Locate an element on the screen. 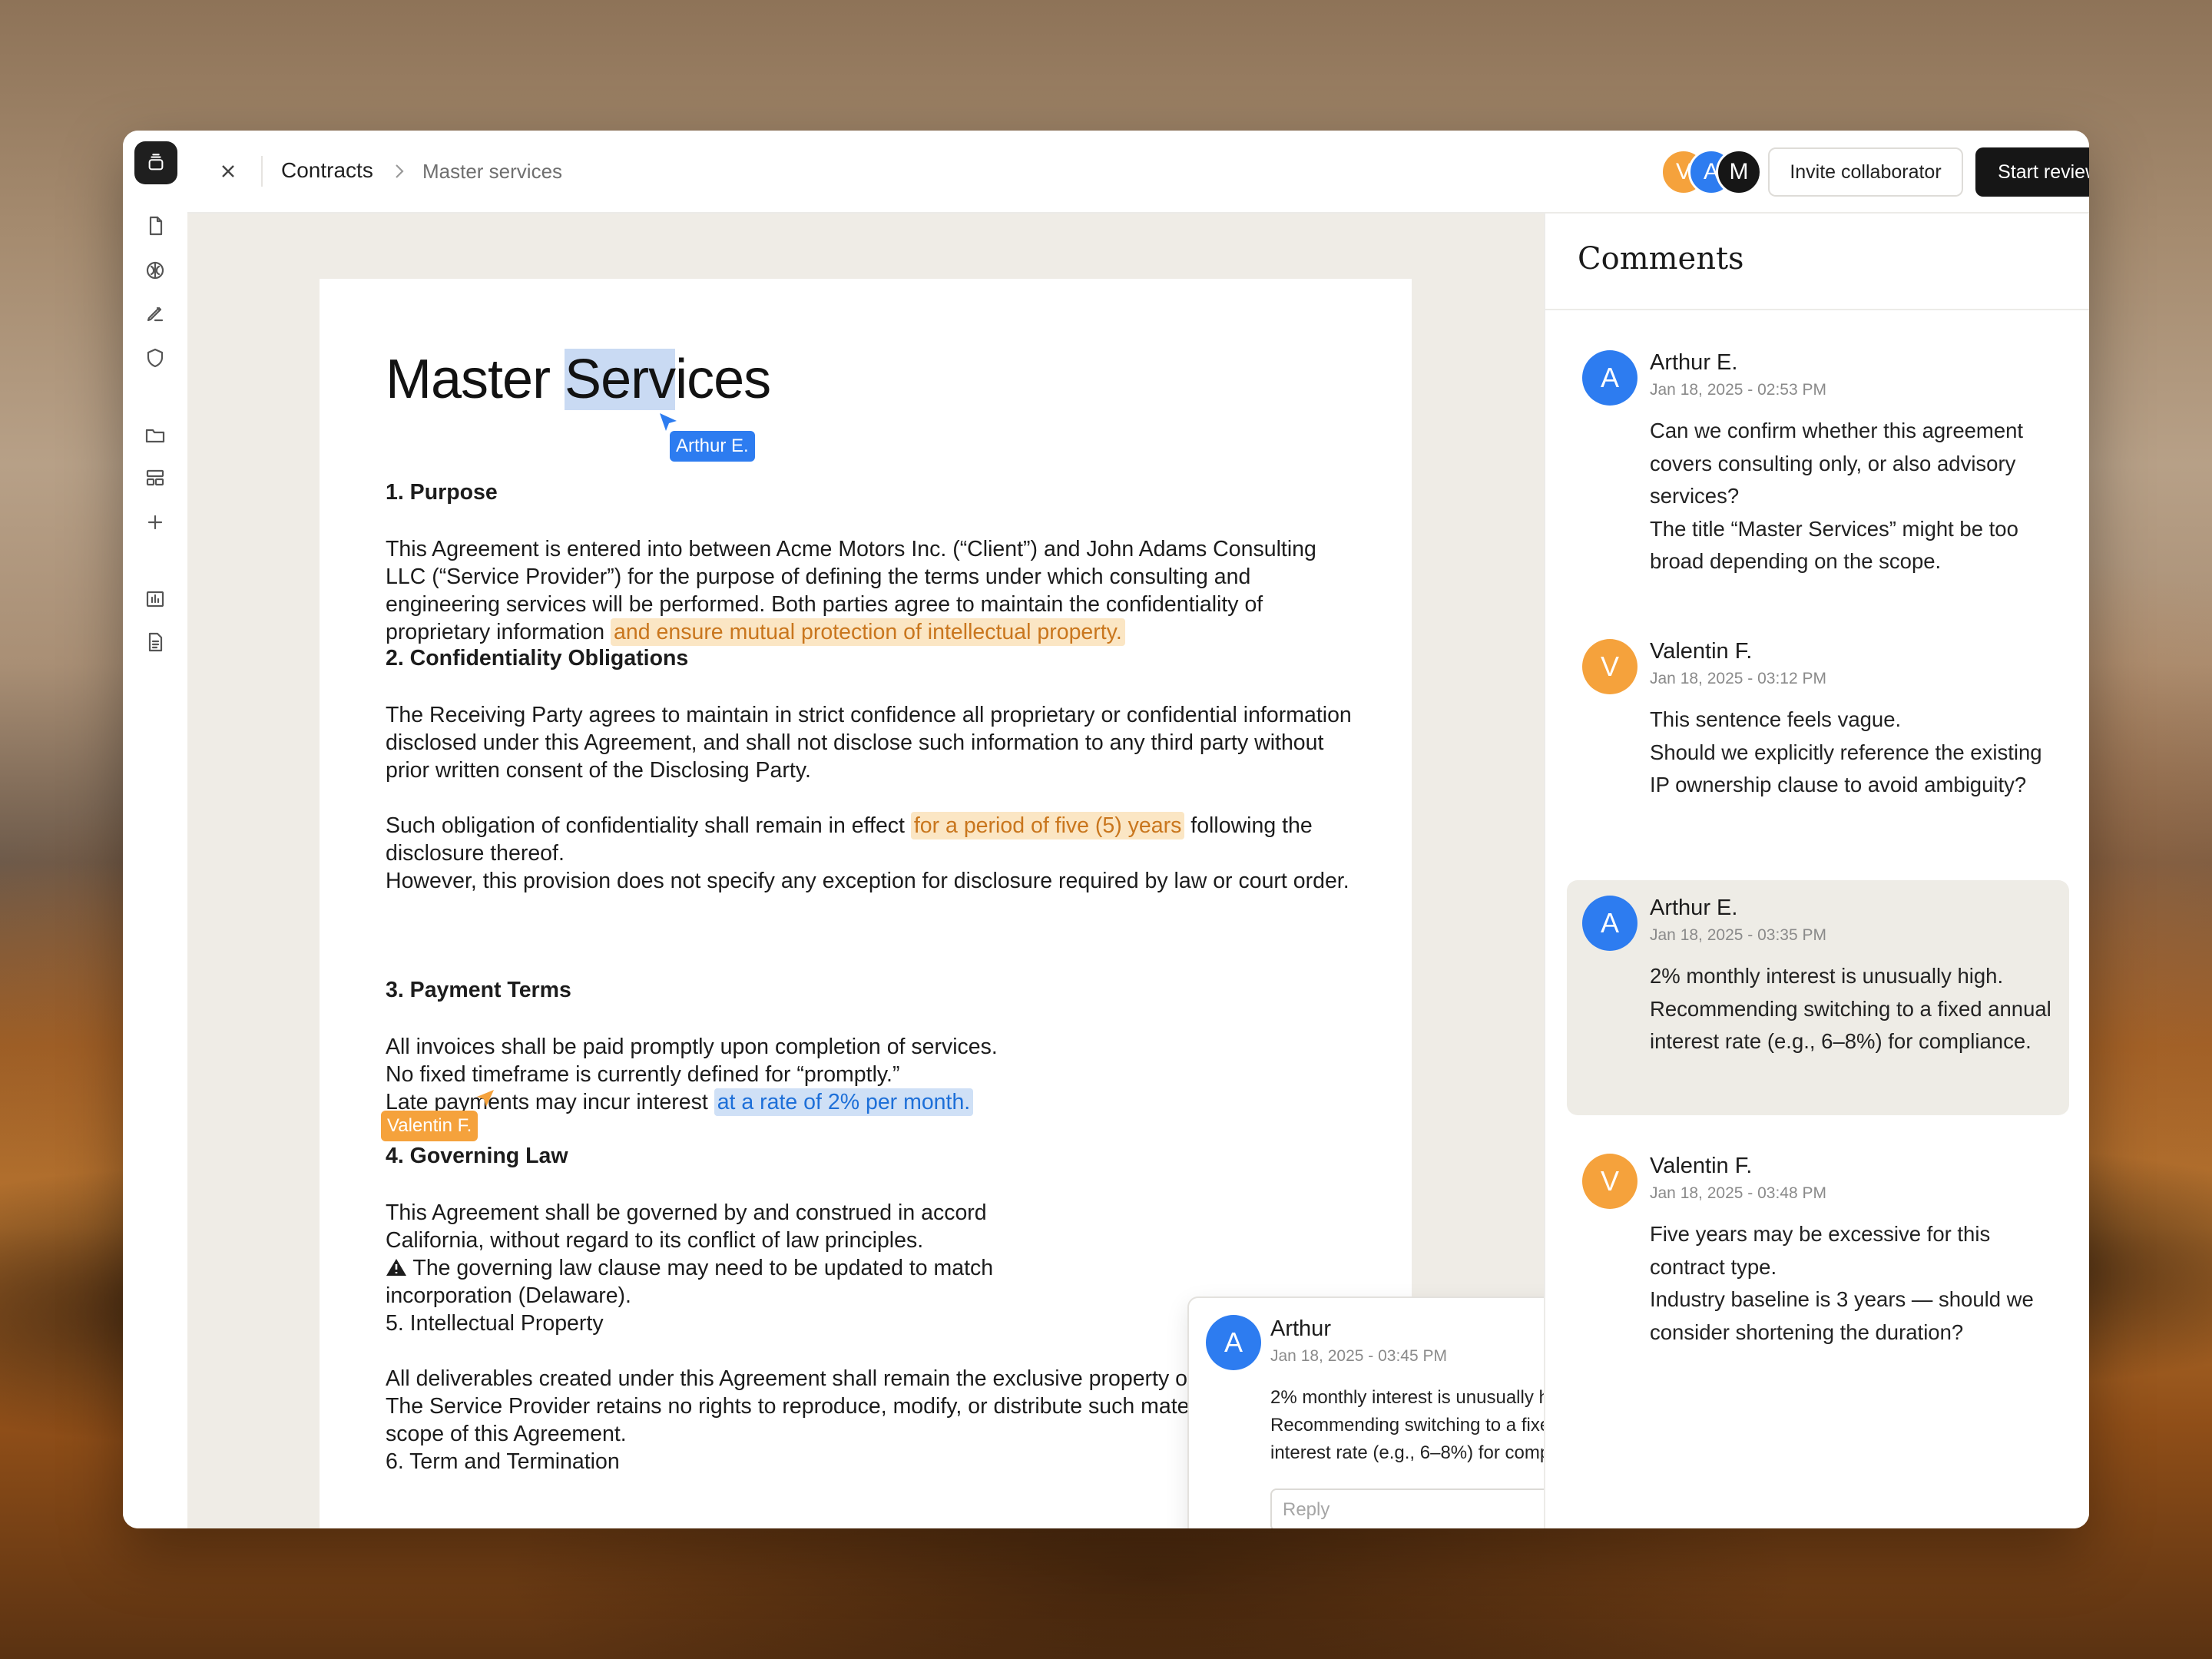 This screenshot has width=2212, height=1659. close-icon is located at coordinates (228, 171).